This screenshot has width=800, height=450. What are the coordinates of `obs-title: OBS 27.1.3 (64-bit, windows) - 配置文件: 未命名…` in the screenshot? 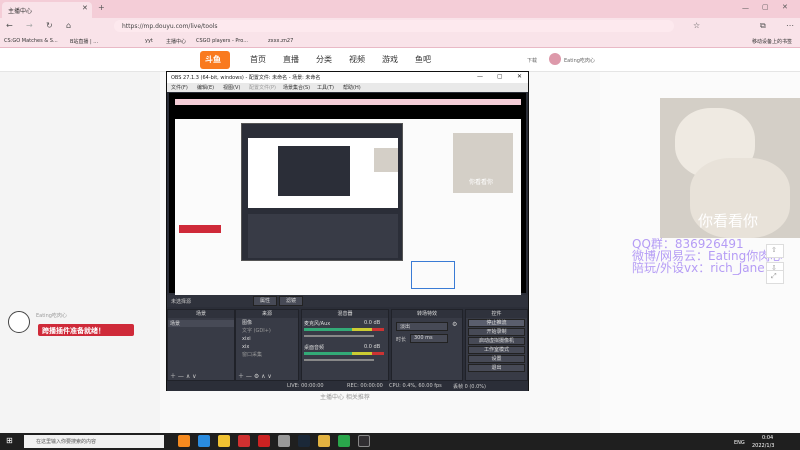 It's located at (246, 78).